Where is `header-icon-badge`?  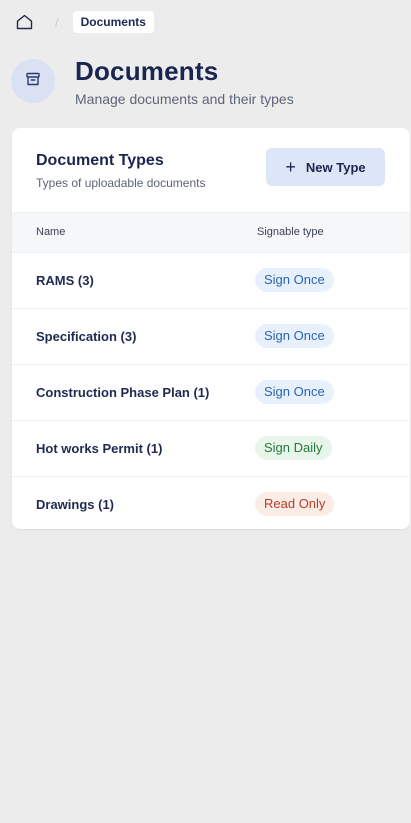
header-icon-badge is located at coordinates (33, 81).